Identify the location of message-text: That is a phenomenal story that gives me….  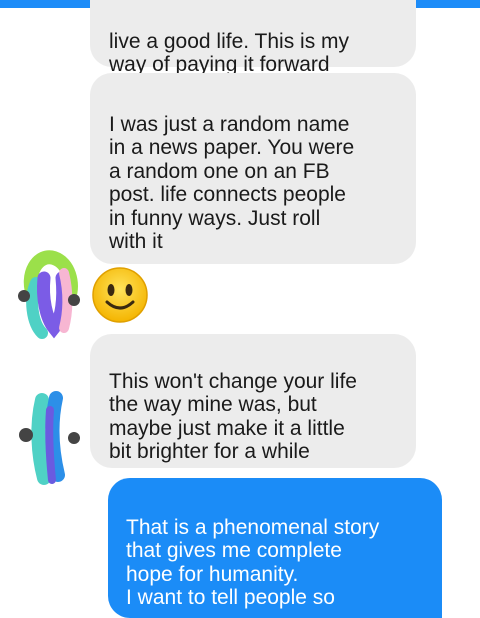
(253, 562).